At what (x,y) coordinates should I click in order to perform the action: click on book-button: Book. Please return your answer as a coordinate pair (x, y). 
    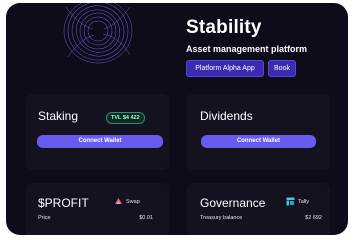
    Looking at the image, I should click on (282, 68).